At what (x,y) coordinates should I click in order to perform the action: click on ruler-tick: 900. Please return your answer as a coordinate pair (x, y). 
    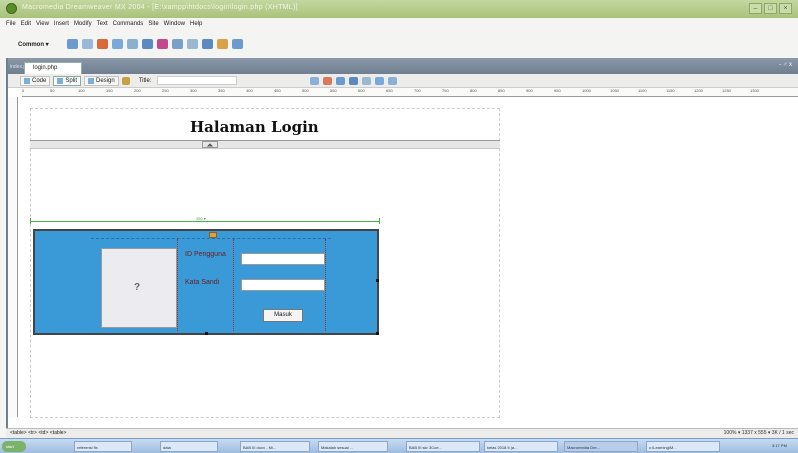
    Looking at the image, I should click on (529, 90).